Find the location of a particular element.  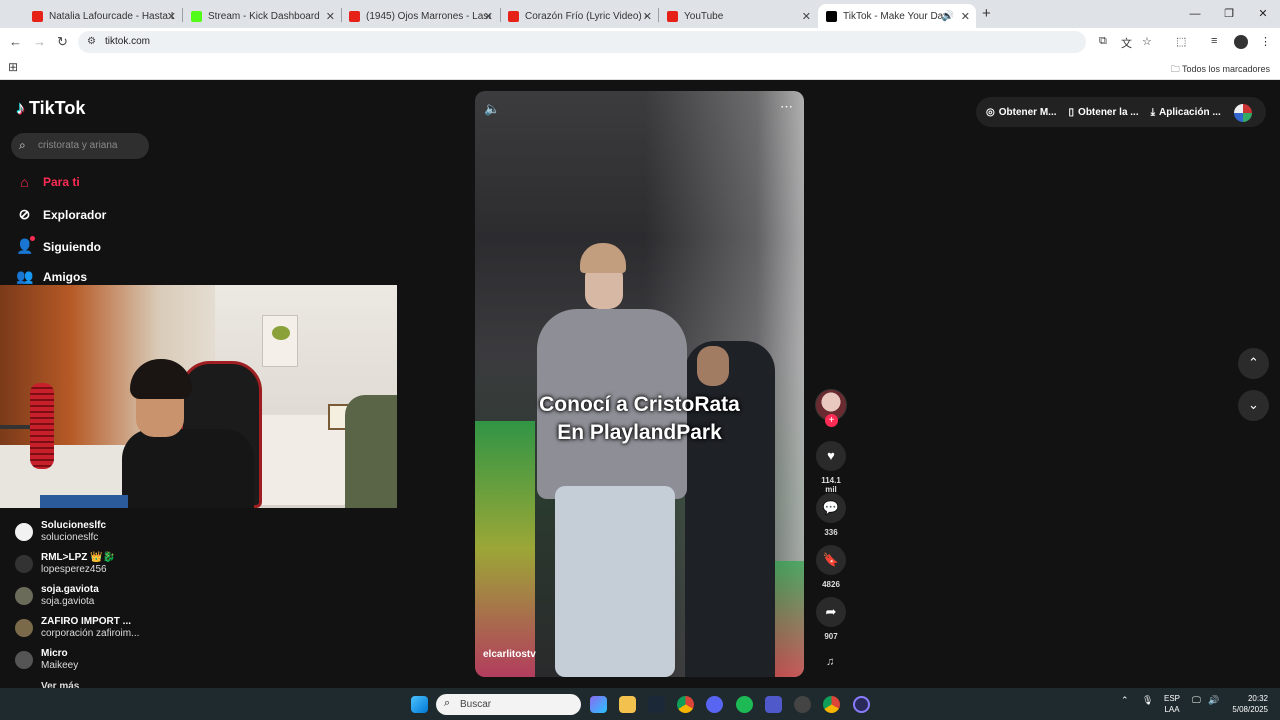

nav-label: Explorador is located at coordinates (75, 214).